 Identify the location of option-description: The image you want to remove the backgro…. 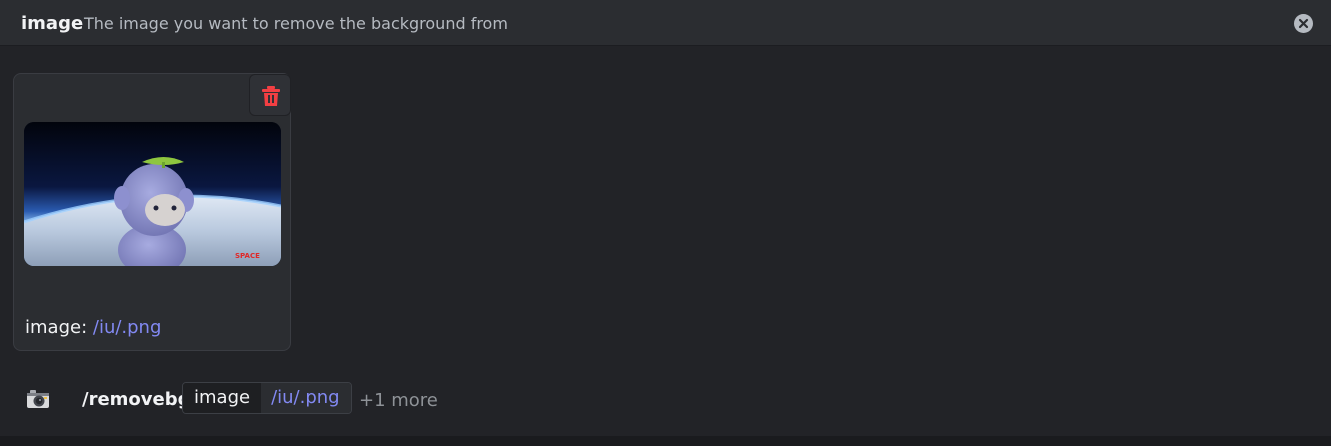
(296, 23).